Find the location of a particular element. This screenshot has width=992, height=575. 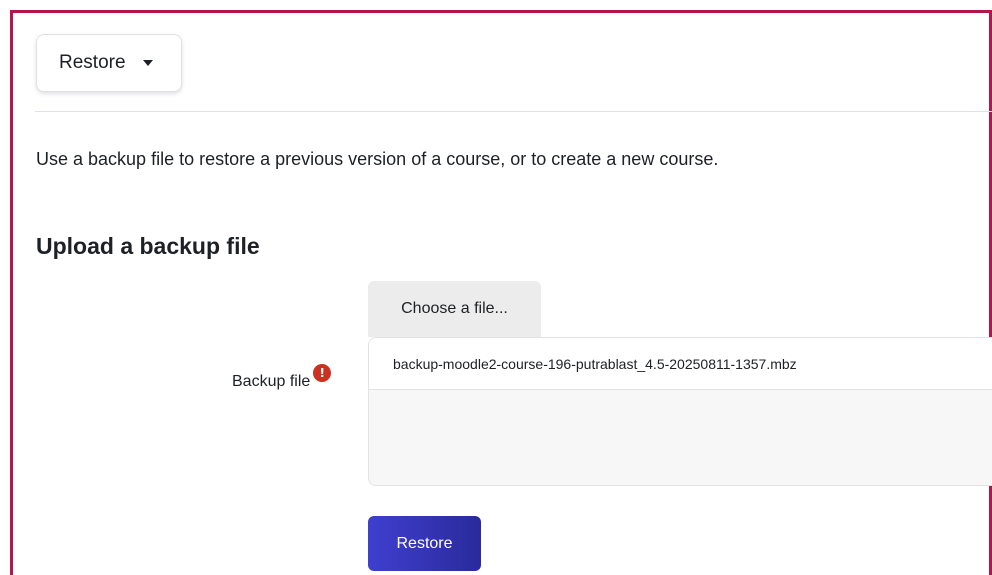

restore-submit-button: Restore is located at coordinates (424, 543).